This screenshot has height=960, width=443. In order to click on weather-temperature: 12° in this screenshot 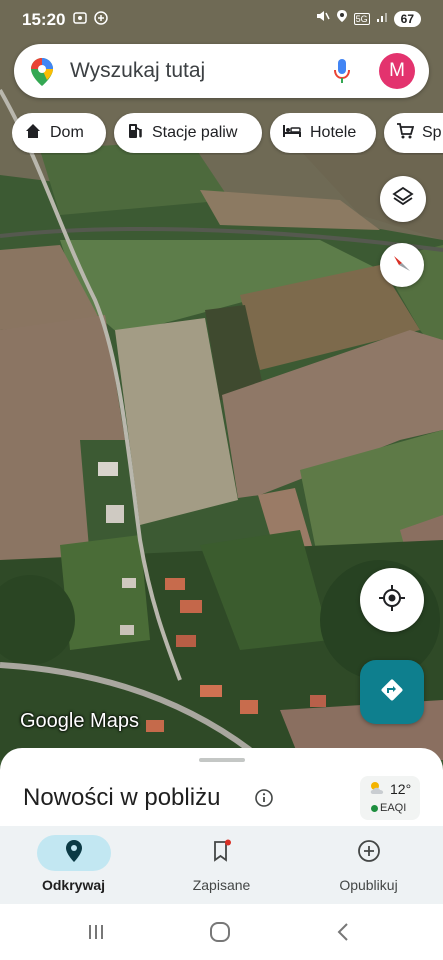, I will do `click(401, 789)`.